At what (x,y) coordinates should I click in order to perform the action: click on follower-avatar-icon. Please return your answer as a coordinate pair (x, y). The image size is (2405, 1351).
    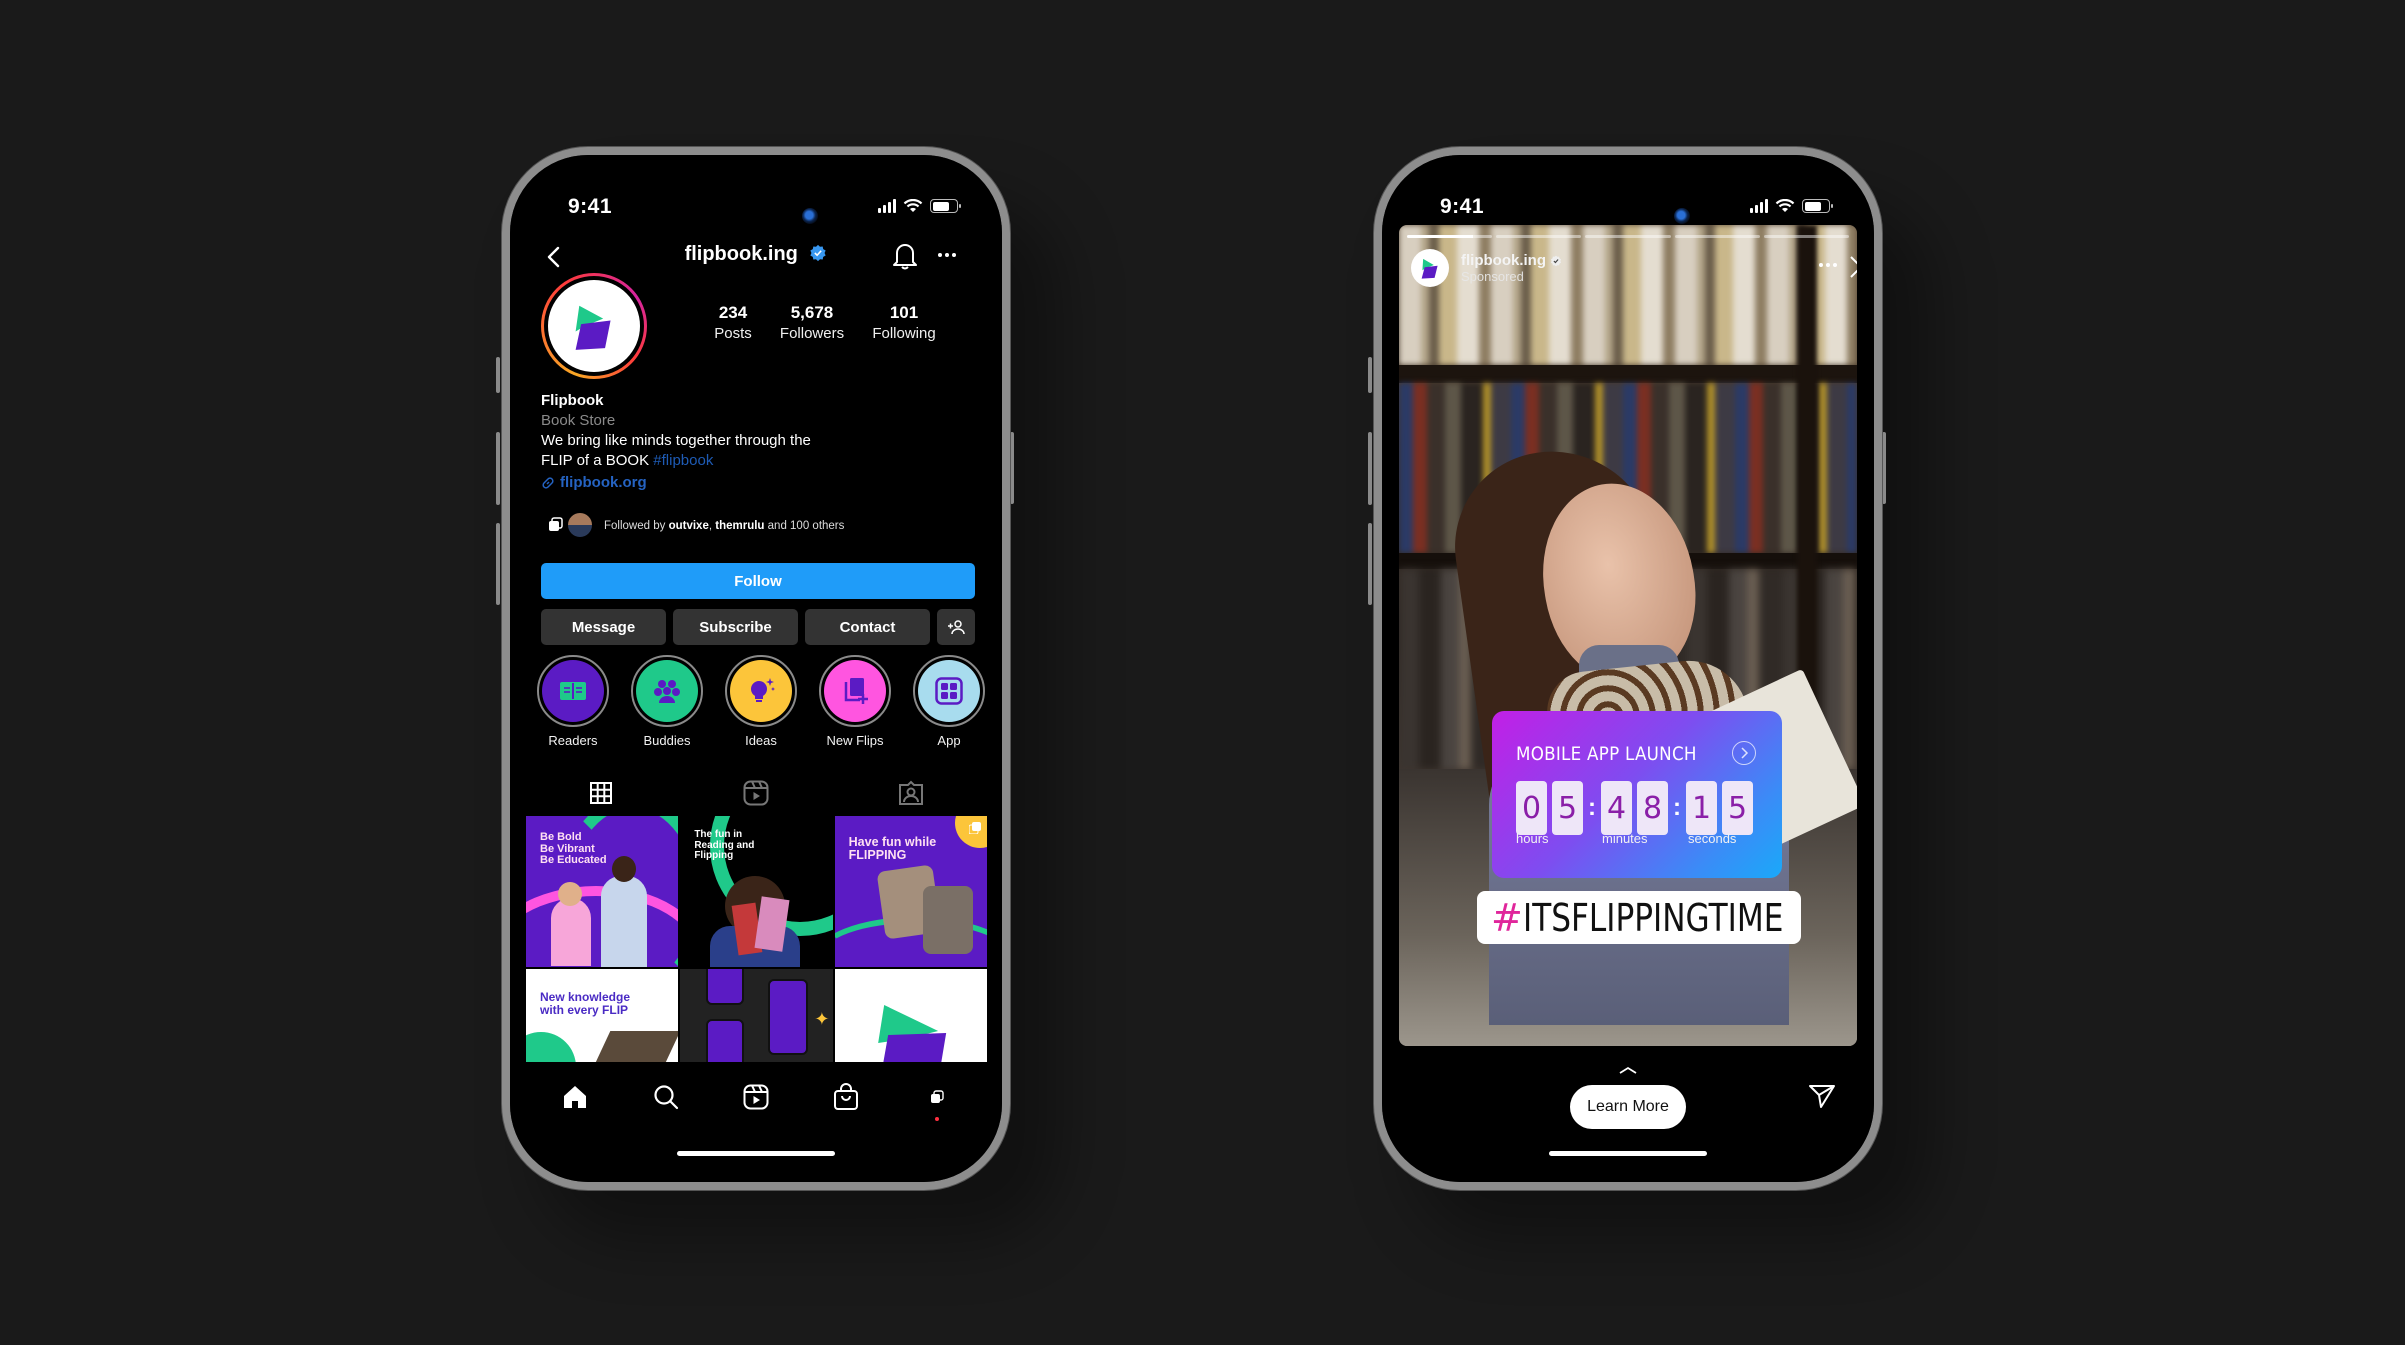
    Looking at the image, I should click on (556, 524).